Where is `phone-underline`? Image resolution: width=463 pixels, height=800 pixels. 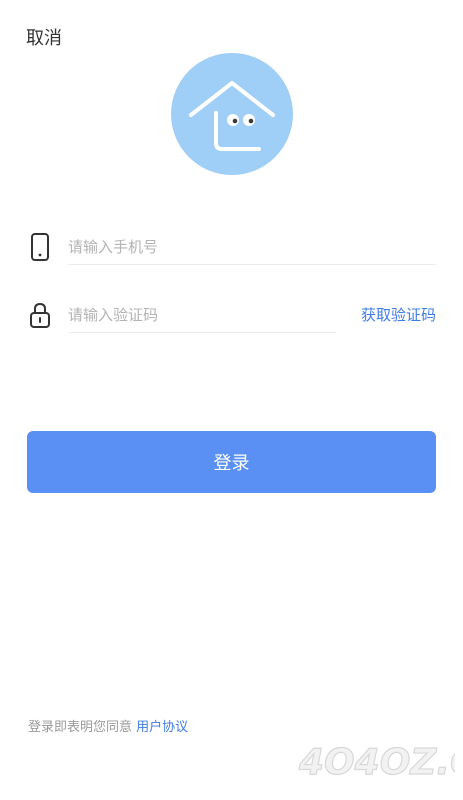 phone-underline is located at coordinates (252, 264).